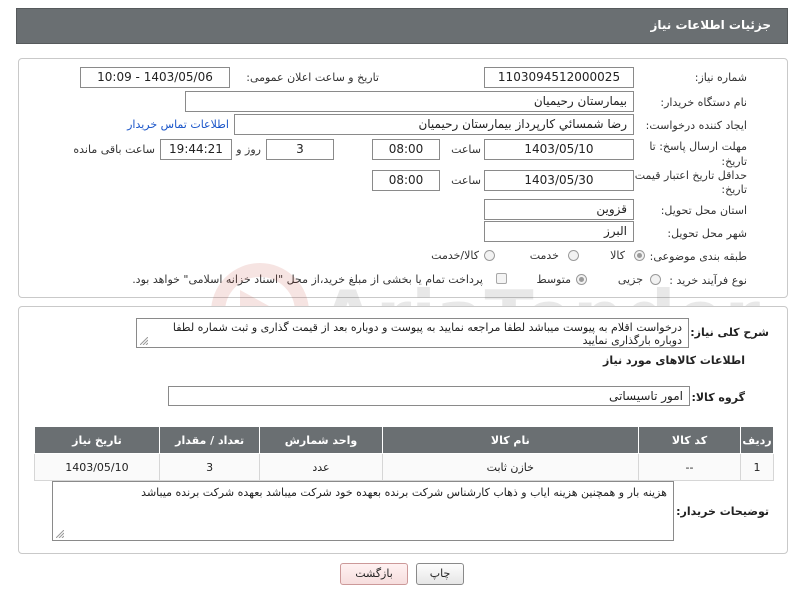 This screenshot has height=598, width=789. What do you see at coordinates (757, 440) in the screenshot?
I see `col-row-number: ردیف` at bounding box center [757, 440].